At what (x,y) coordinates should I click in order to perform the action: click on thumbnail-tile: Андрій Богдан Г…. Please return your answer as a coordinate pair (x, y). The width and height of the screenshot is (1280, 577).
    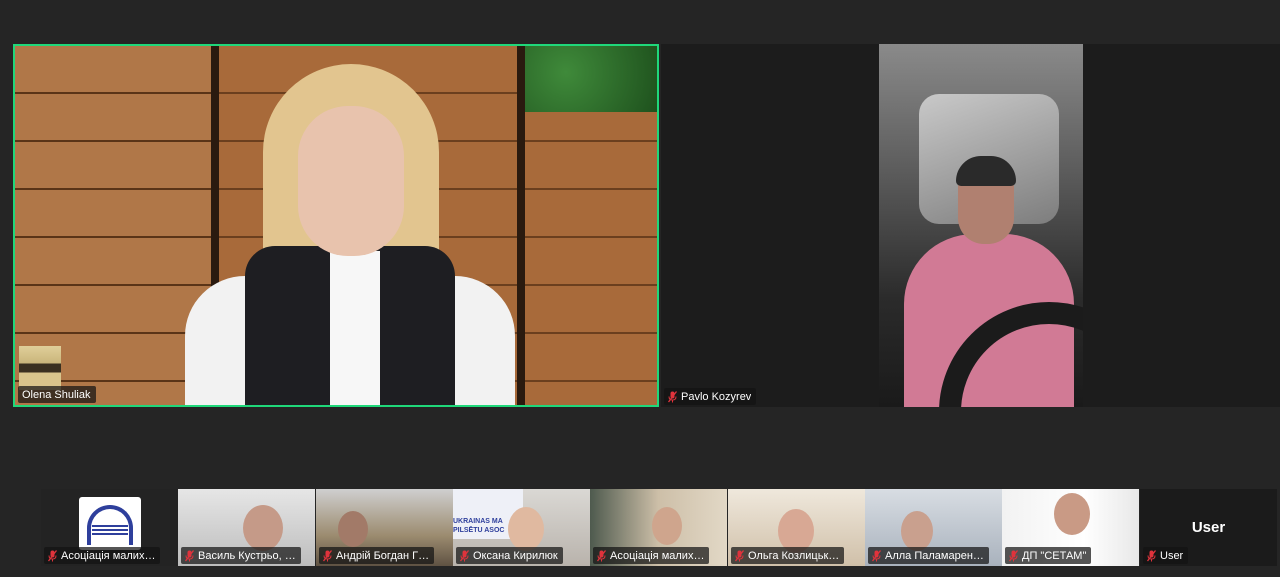
    Looking at the image, I should click on (384, 527).